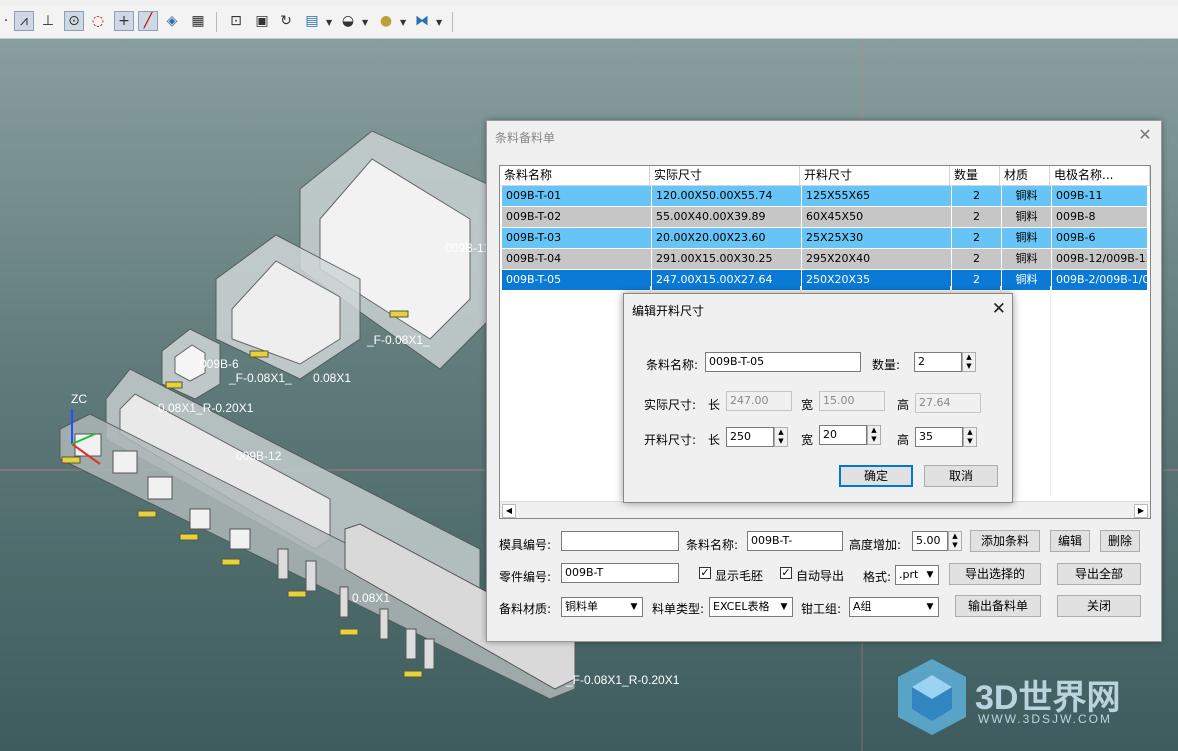 Image resolution: width=1178 pixels, height=751 pixels. What do you see at coordinates (98, 21) in the screenshot?
I see `circle-point-icon: ◌` at bounding box center [98, 21].